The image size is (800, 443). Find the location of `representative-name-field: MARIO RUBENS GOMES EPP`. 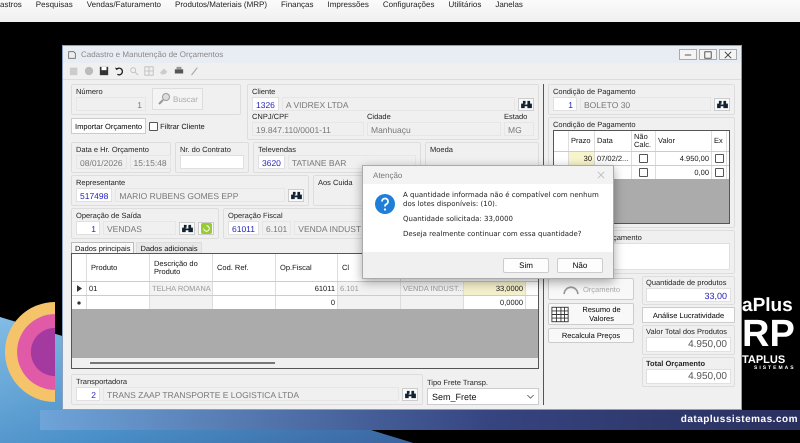

representative-name-field: MARIO RUBENS GOMES EPP is located at coordinates (200, 195).